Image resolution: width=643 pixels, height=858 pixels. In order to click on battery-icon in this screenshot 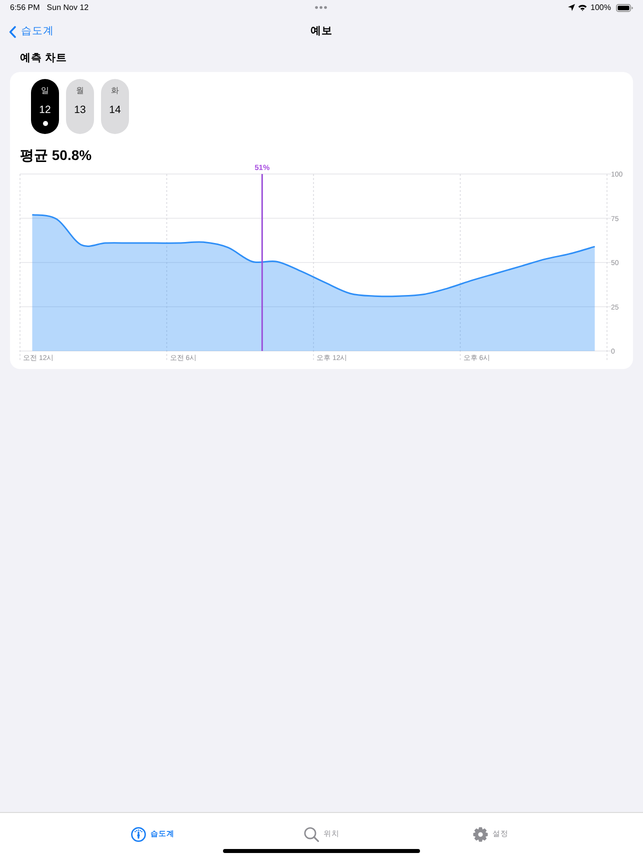, I will do `click(624, 8)`.